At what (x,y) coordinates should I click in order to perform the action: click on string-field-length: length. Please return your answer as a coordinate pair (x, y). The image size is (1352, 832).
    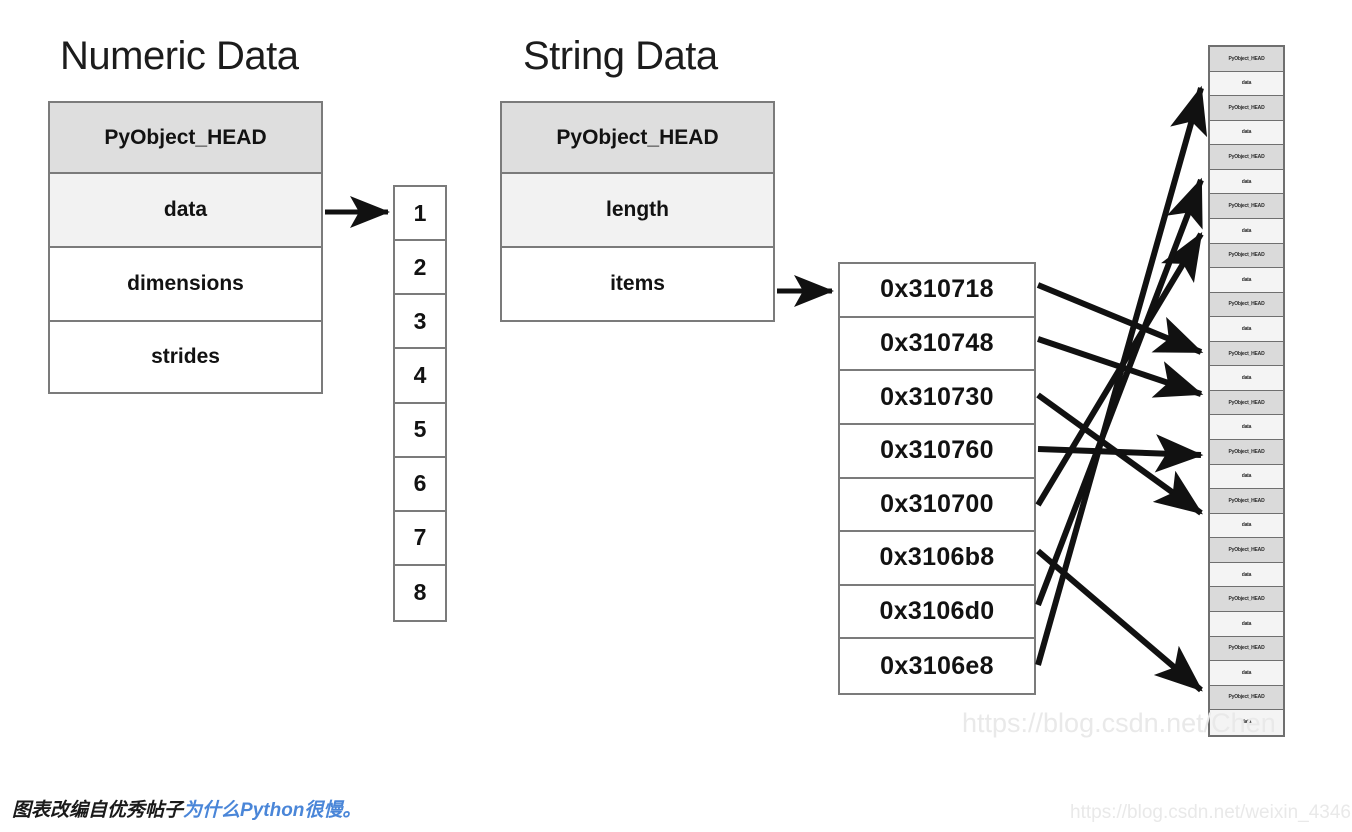
    Looking at the image, I should click on (637, 211).